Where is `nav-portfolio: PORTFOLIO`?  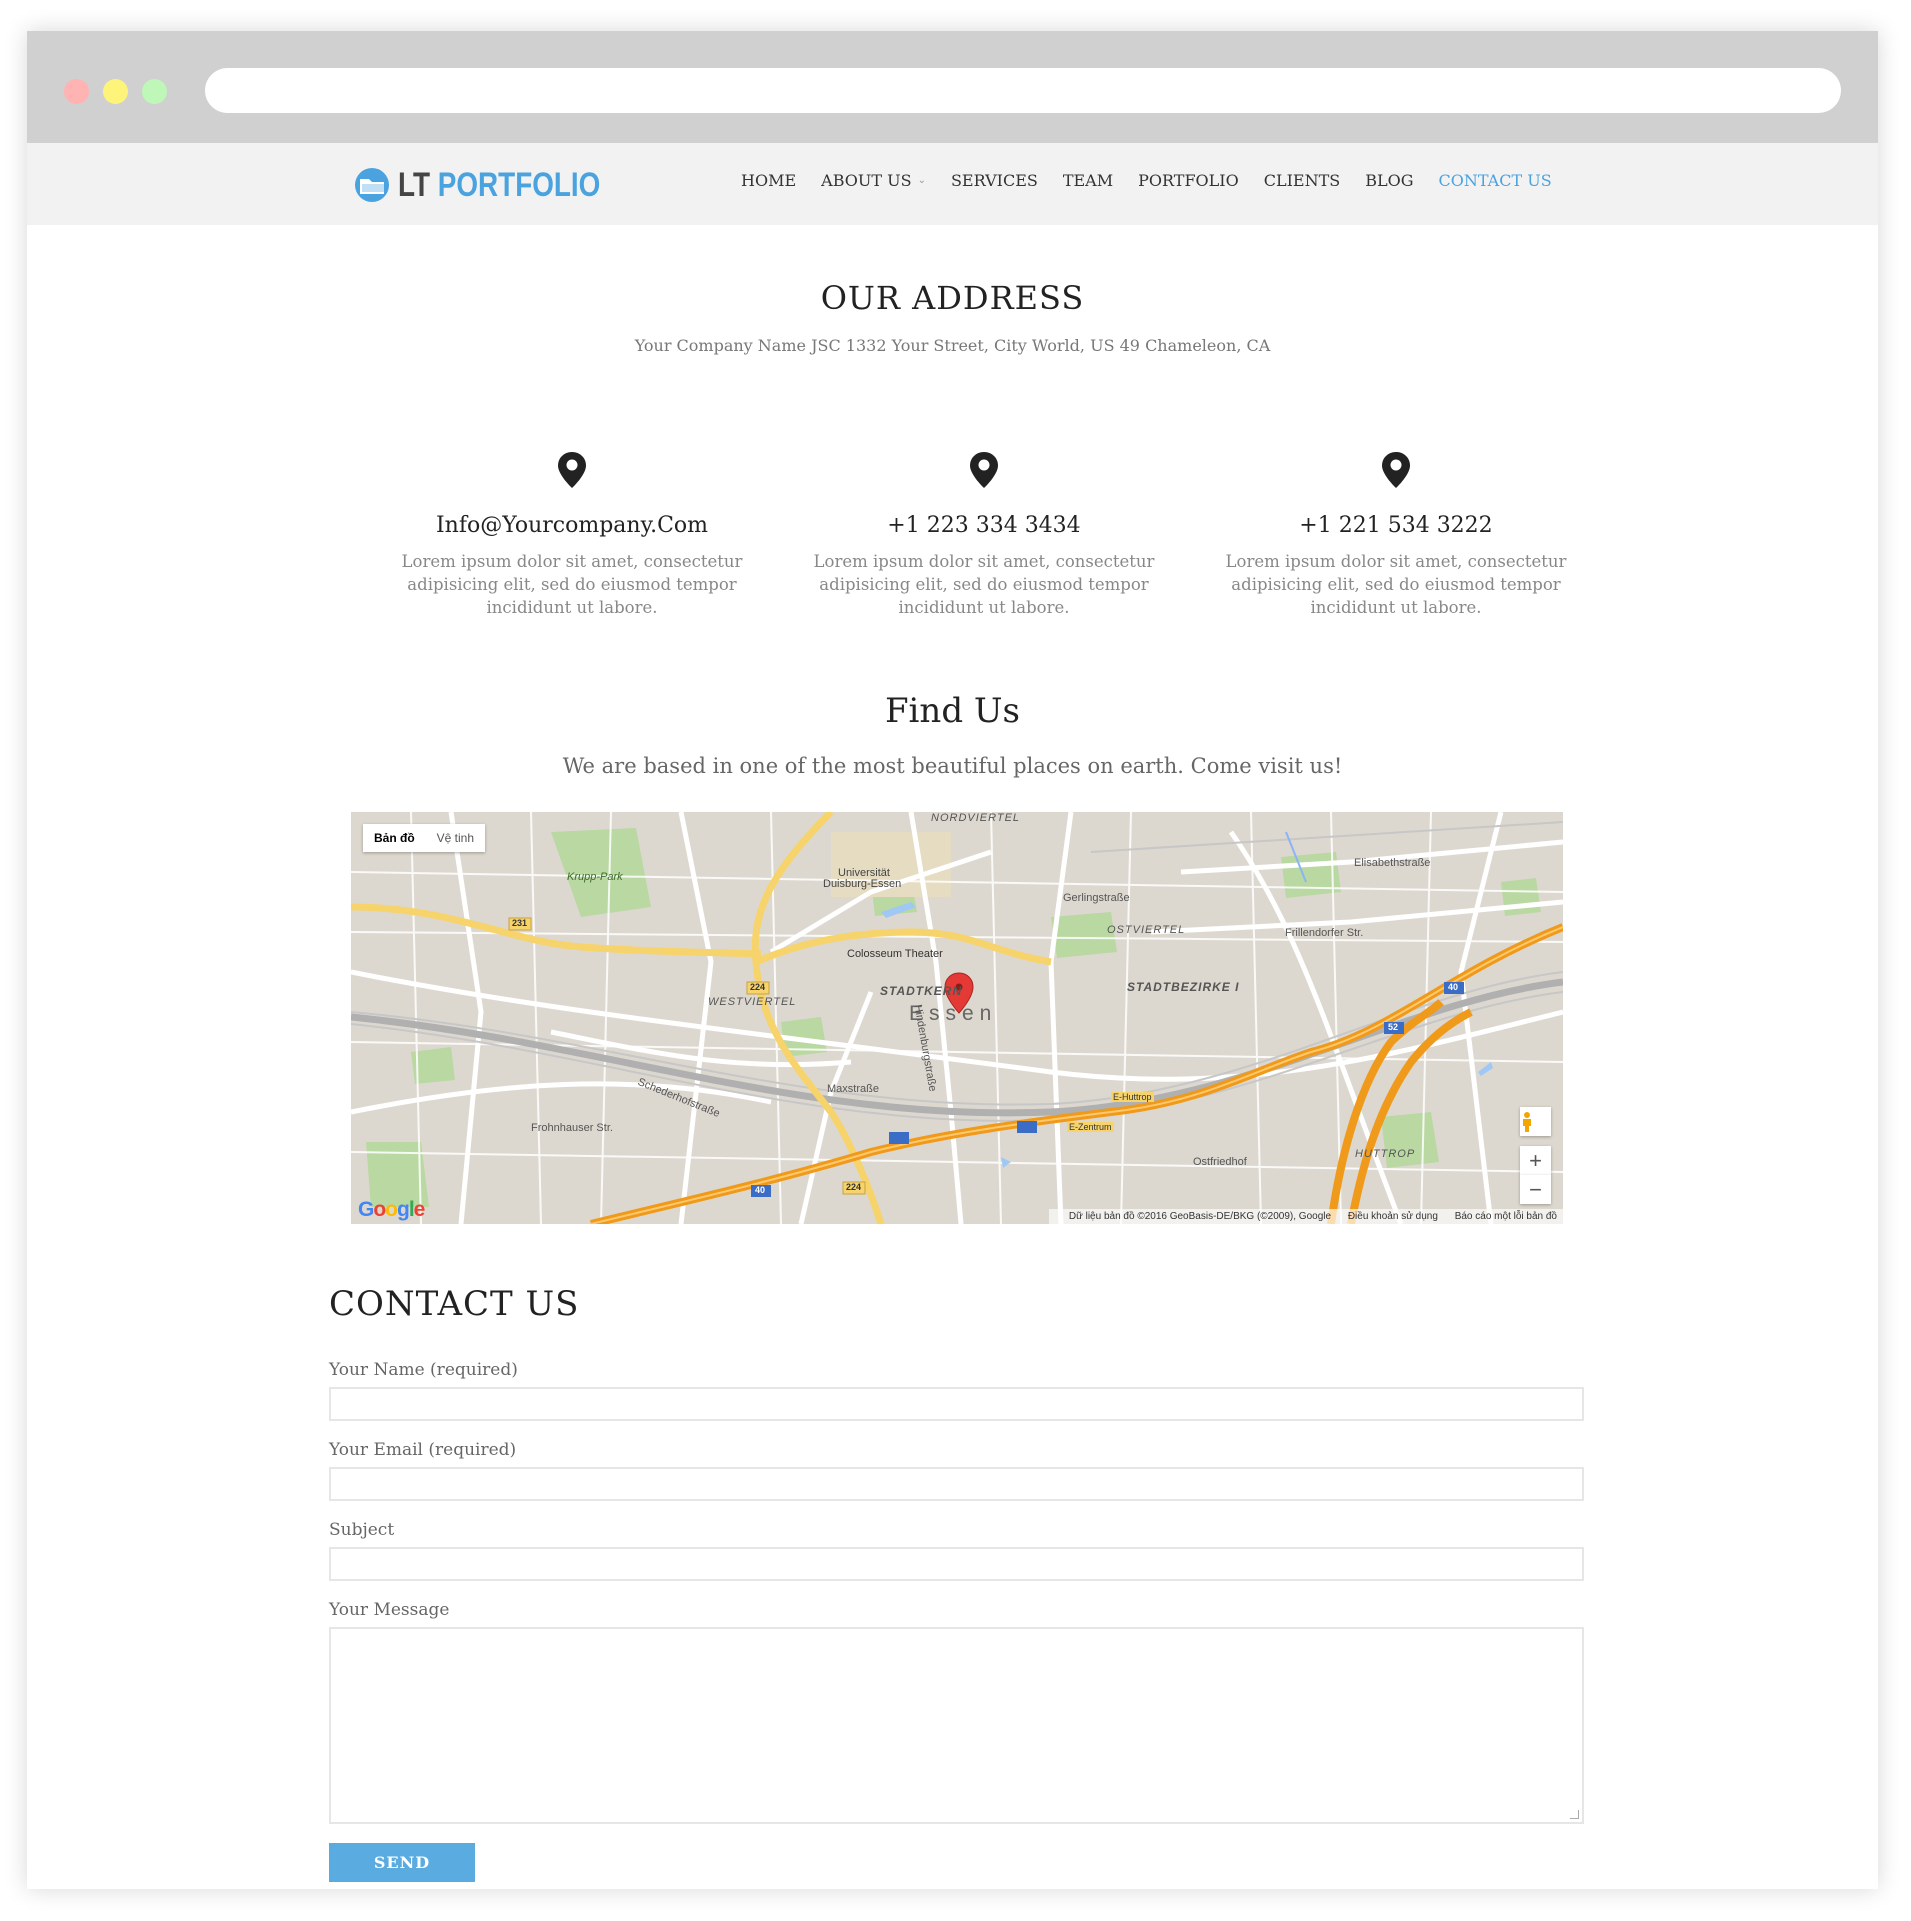 nav-portfolio: PORTFOLIO is located at coordinates (1188, 180).